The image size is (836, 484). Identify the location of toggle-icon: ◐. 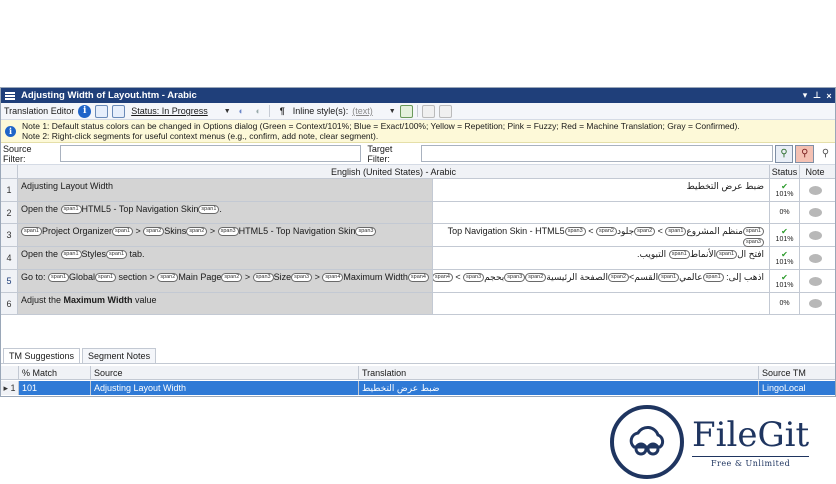
(258, 111).